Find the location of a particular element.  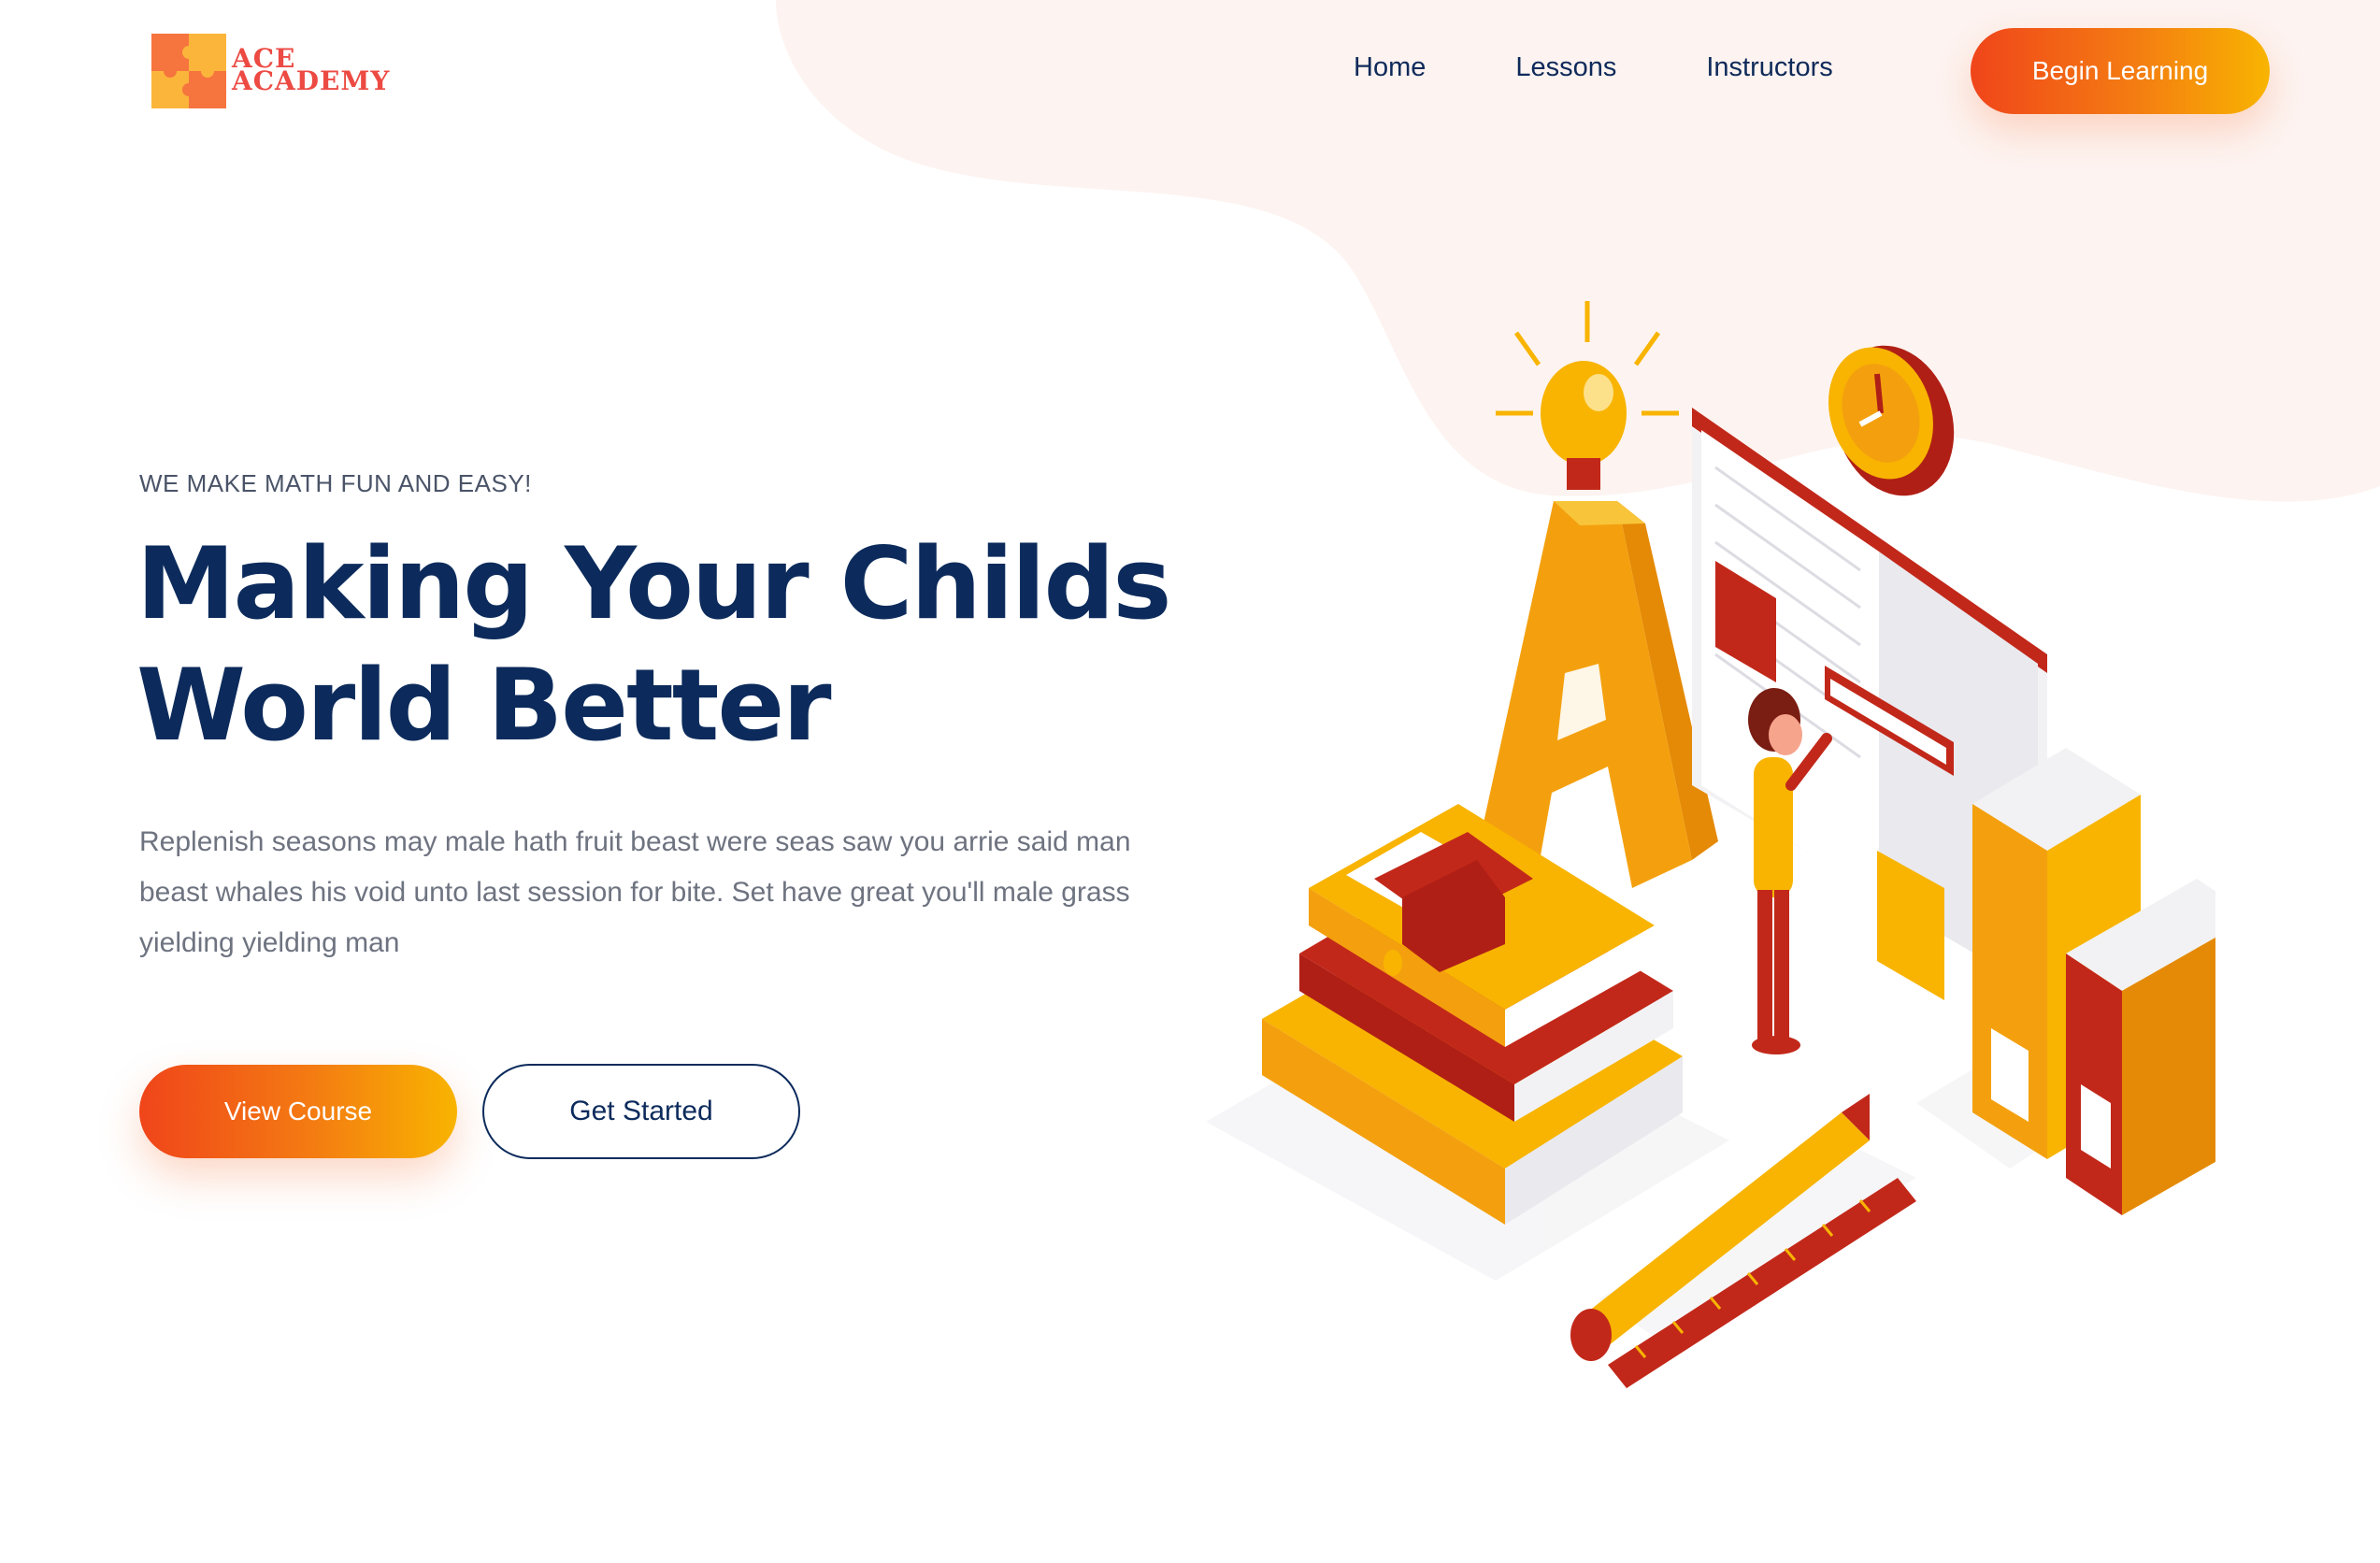

main-nav: Home Lessons Instructors is located at coordinates (1593, 67).